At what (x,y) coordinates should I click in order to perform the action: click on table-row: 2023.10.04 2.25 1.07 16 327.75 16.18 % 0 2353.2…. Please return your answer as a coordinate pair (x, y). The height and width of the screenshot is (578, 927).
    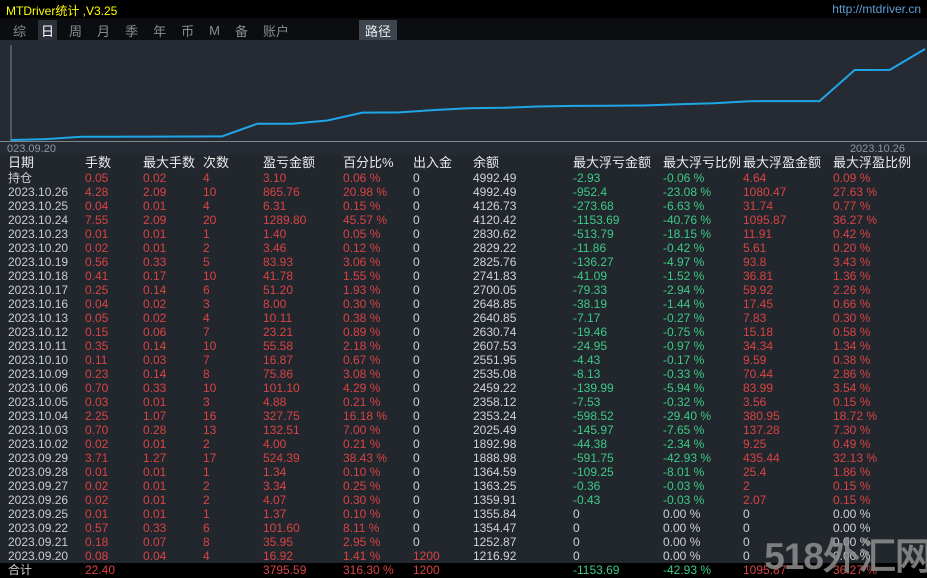
    Looking at the image, I should click on (463, 416).